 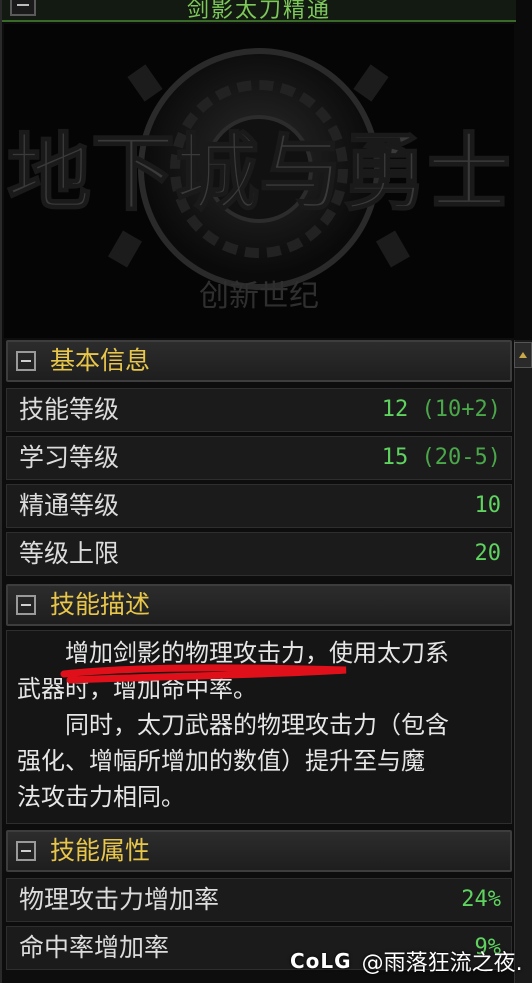 What do you see at coordinates (321, 961) in the screenshot?
I see `colg-logo: CoLG` at bounding box center [321, 961].